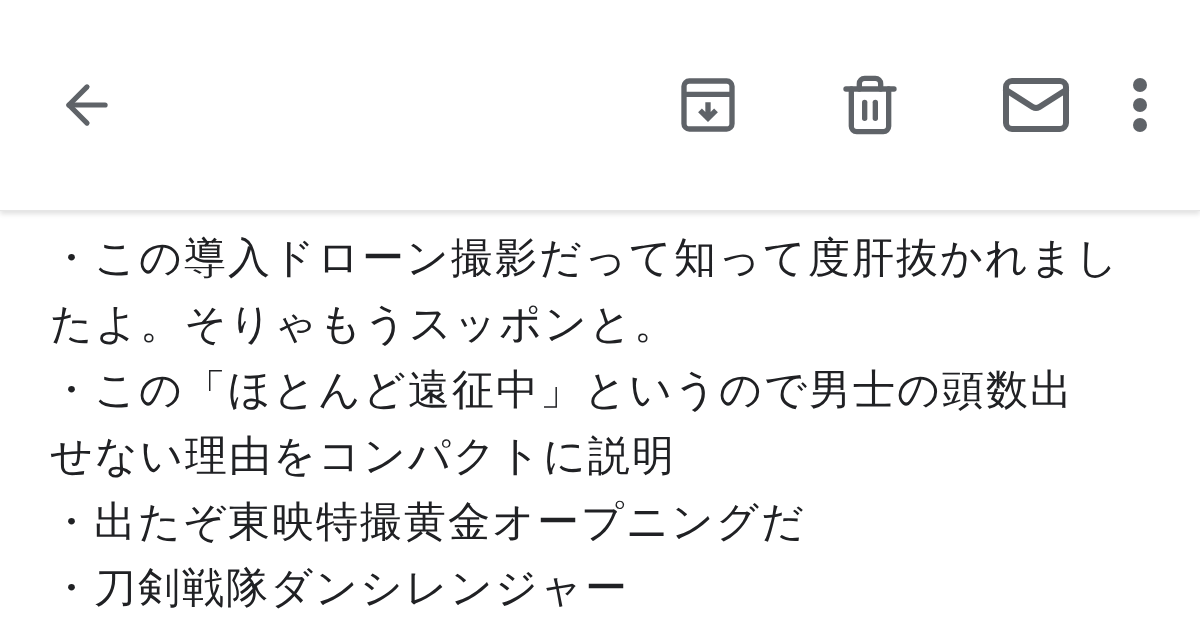  Describe the element at coordinates (428, 522) in the screenshot. I see `message-text: ・出たぞ東映特撮黄金オープニングだ` at that location.